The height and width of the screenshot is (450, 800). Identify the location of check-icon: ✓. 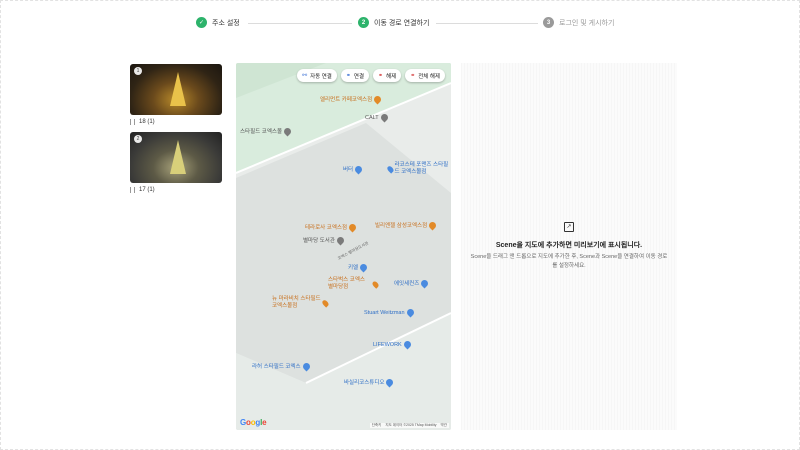
(201, 22).